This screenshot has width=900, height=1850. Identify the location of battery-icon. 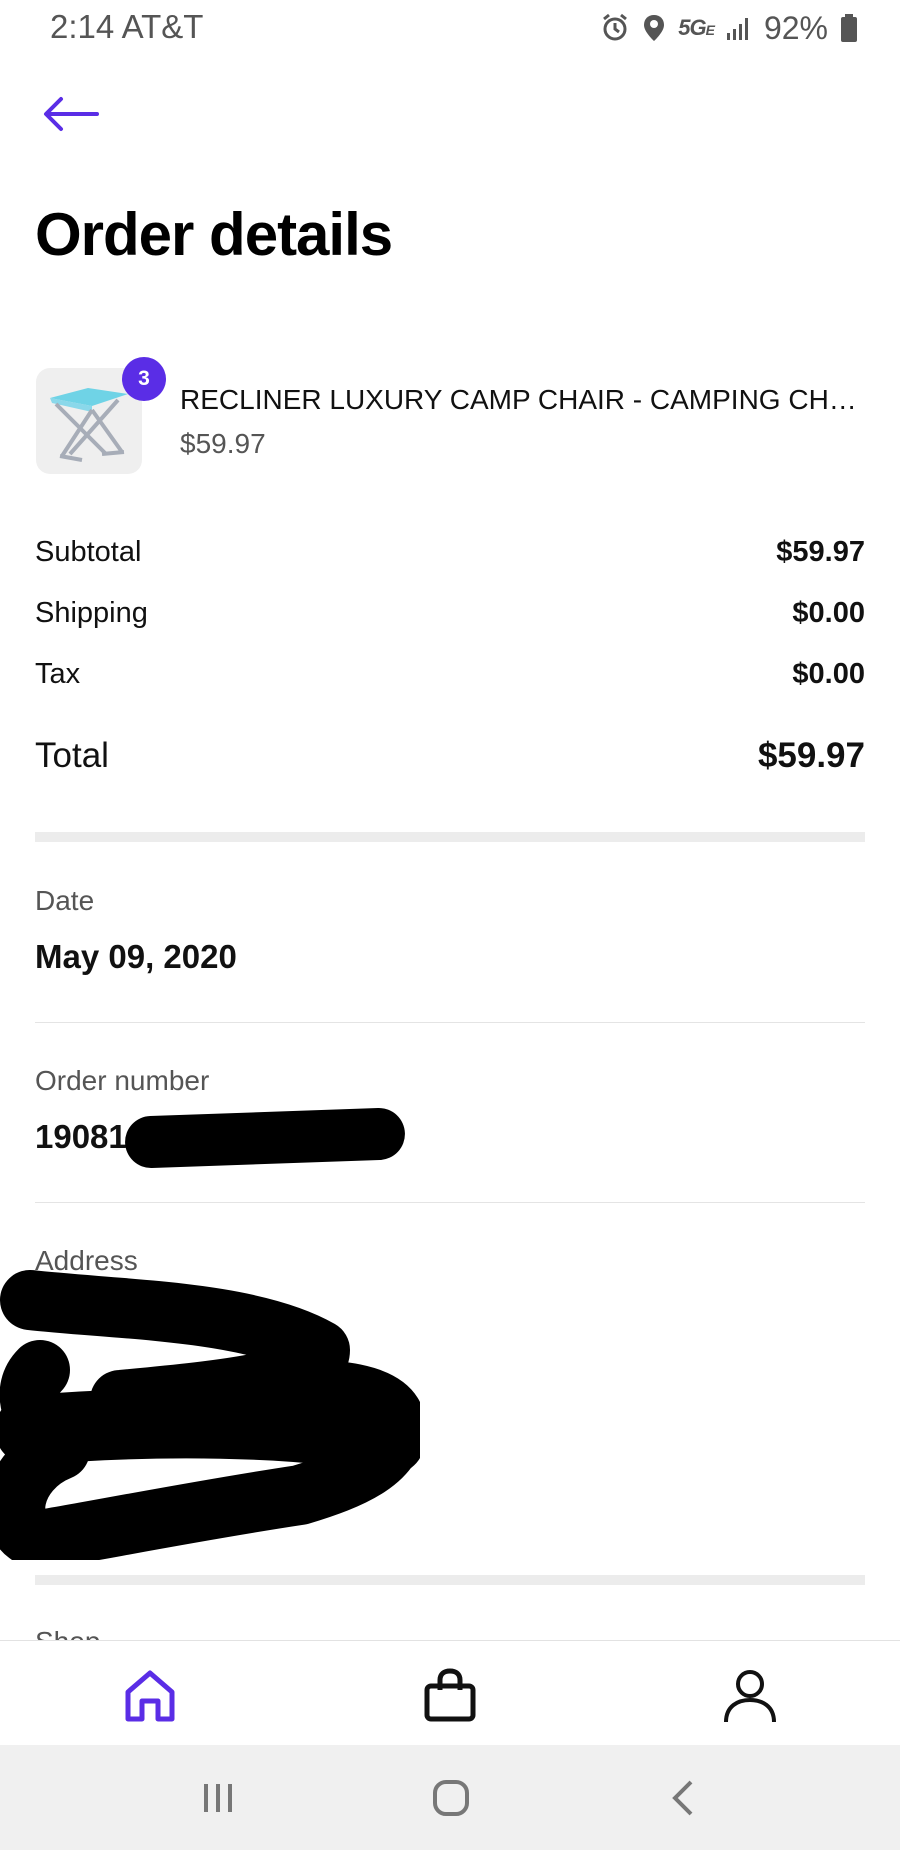
(849, 28).